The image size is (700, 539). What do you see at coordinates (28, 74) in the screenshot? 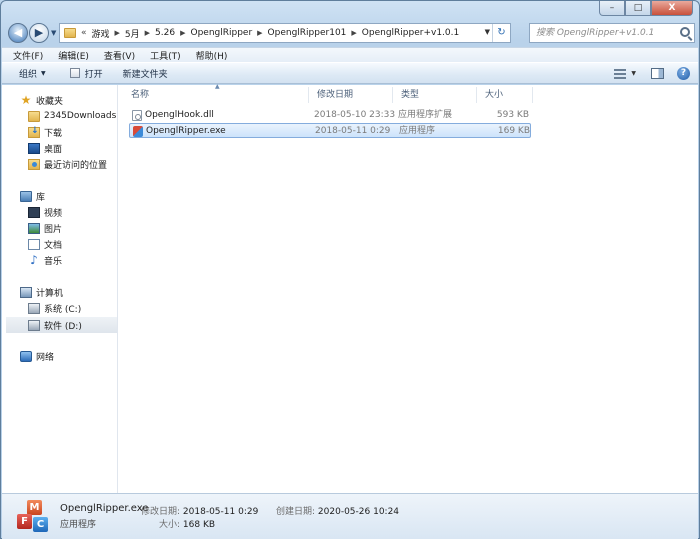
I see `organize-label: 组织` at bounding box center [28, 74].